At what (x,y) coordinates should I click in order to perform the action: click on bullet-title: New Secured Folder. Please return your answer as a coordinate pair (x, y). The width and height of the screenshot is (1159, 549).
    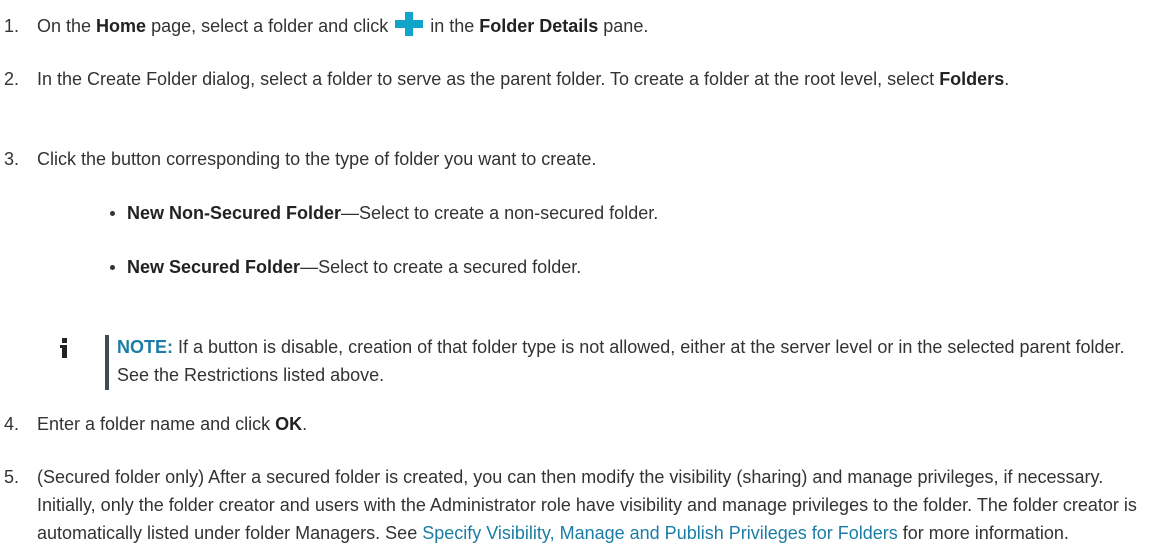
    Looking at the image, I should click on (214, 267).